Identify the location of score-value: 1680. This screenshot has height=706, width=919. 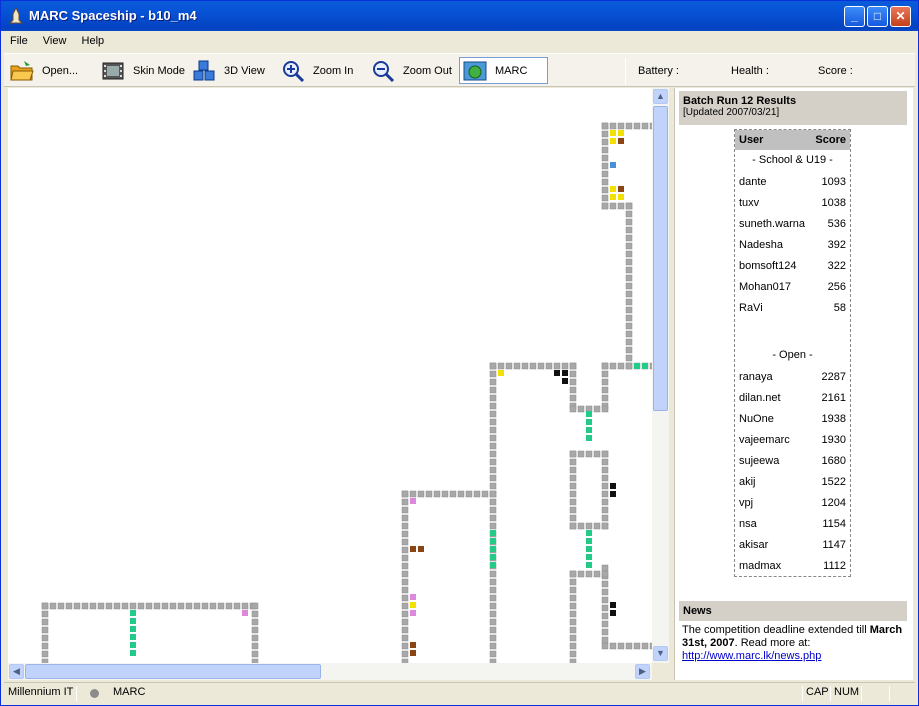
(833, 460).